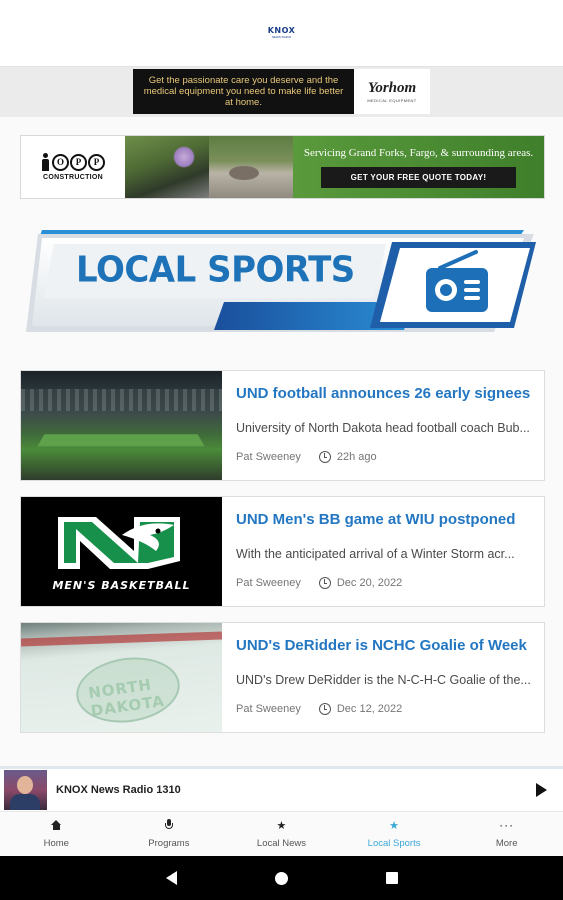 Image resolution: width=563 pixels, height=900 pixels. Describe the element at coordinates (73, 177) in the screenshot. I see `logo-label: CONSTRUCTION` at that location.